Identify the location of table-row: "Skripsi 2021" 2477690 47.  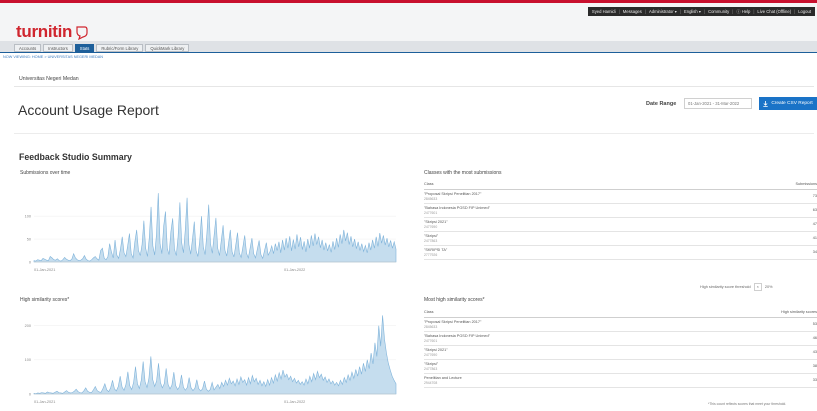
(620, 225).